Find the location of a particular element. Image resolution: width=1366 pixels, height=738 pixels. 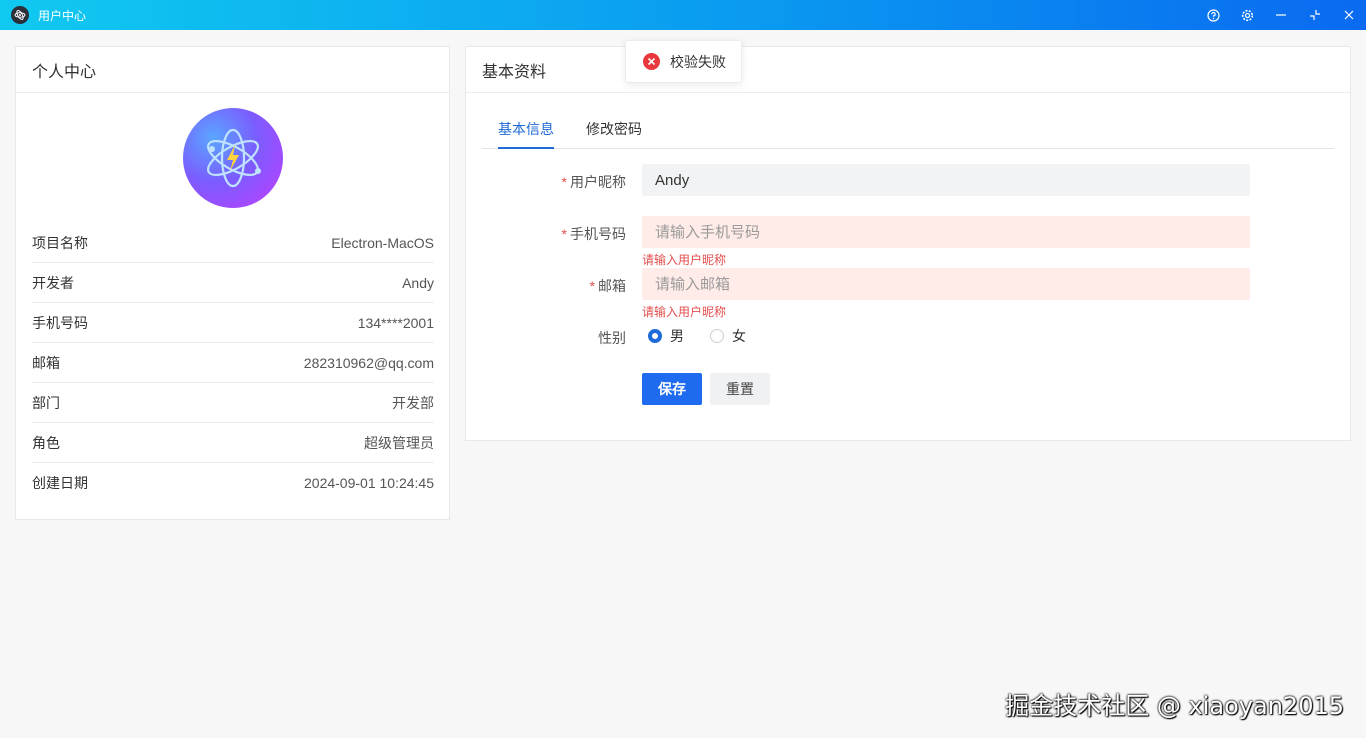

save-button: 保存 is located at coordinates (672, 389).